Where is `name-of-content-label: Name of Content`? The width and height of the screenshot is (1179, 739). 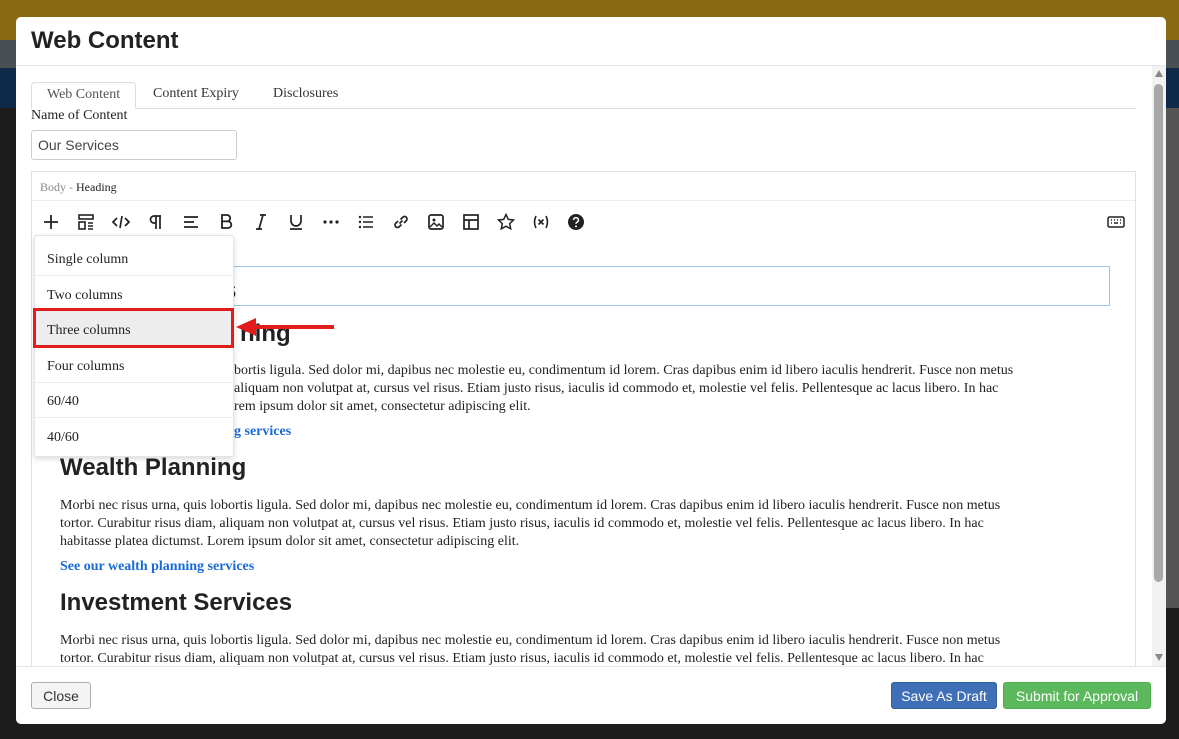
name-of-content-label: Name of Content is located at coordinates (79, 115).